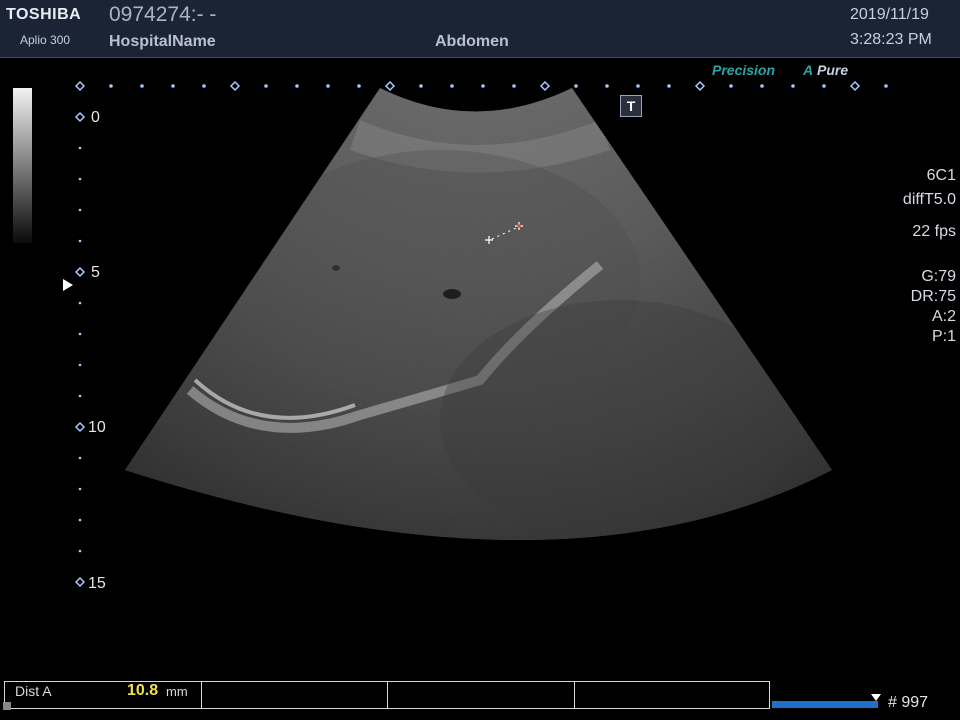 The image size is (960, 720). Describe the element at coordinates (80, 349) in the screenshot. I see `depth-scale` at that location.